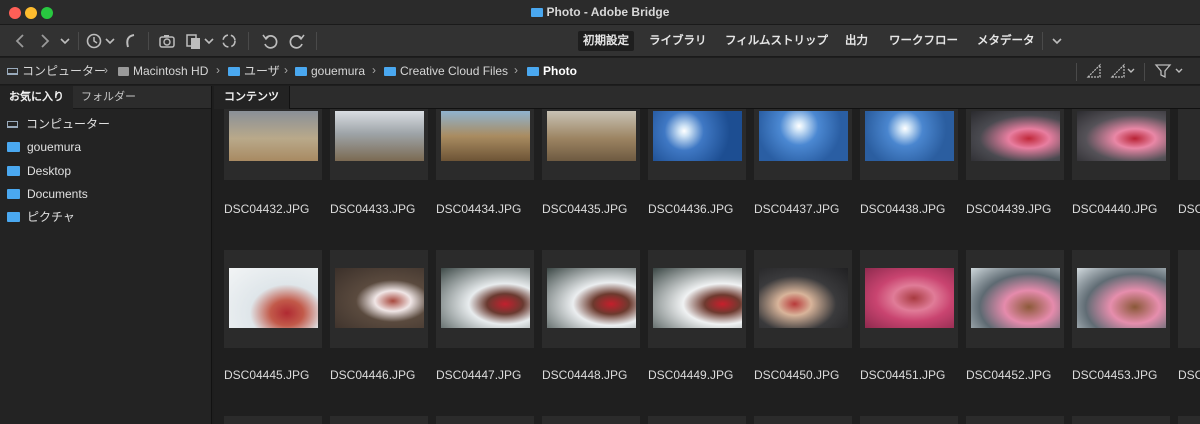 This screenshot has height=424, width=1200. Describe the element at coordinates (903, 375) in the screenshot. I see `thumbnail-filename: DSC04451.JPG` at that location.